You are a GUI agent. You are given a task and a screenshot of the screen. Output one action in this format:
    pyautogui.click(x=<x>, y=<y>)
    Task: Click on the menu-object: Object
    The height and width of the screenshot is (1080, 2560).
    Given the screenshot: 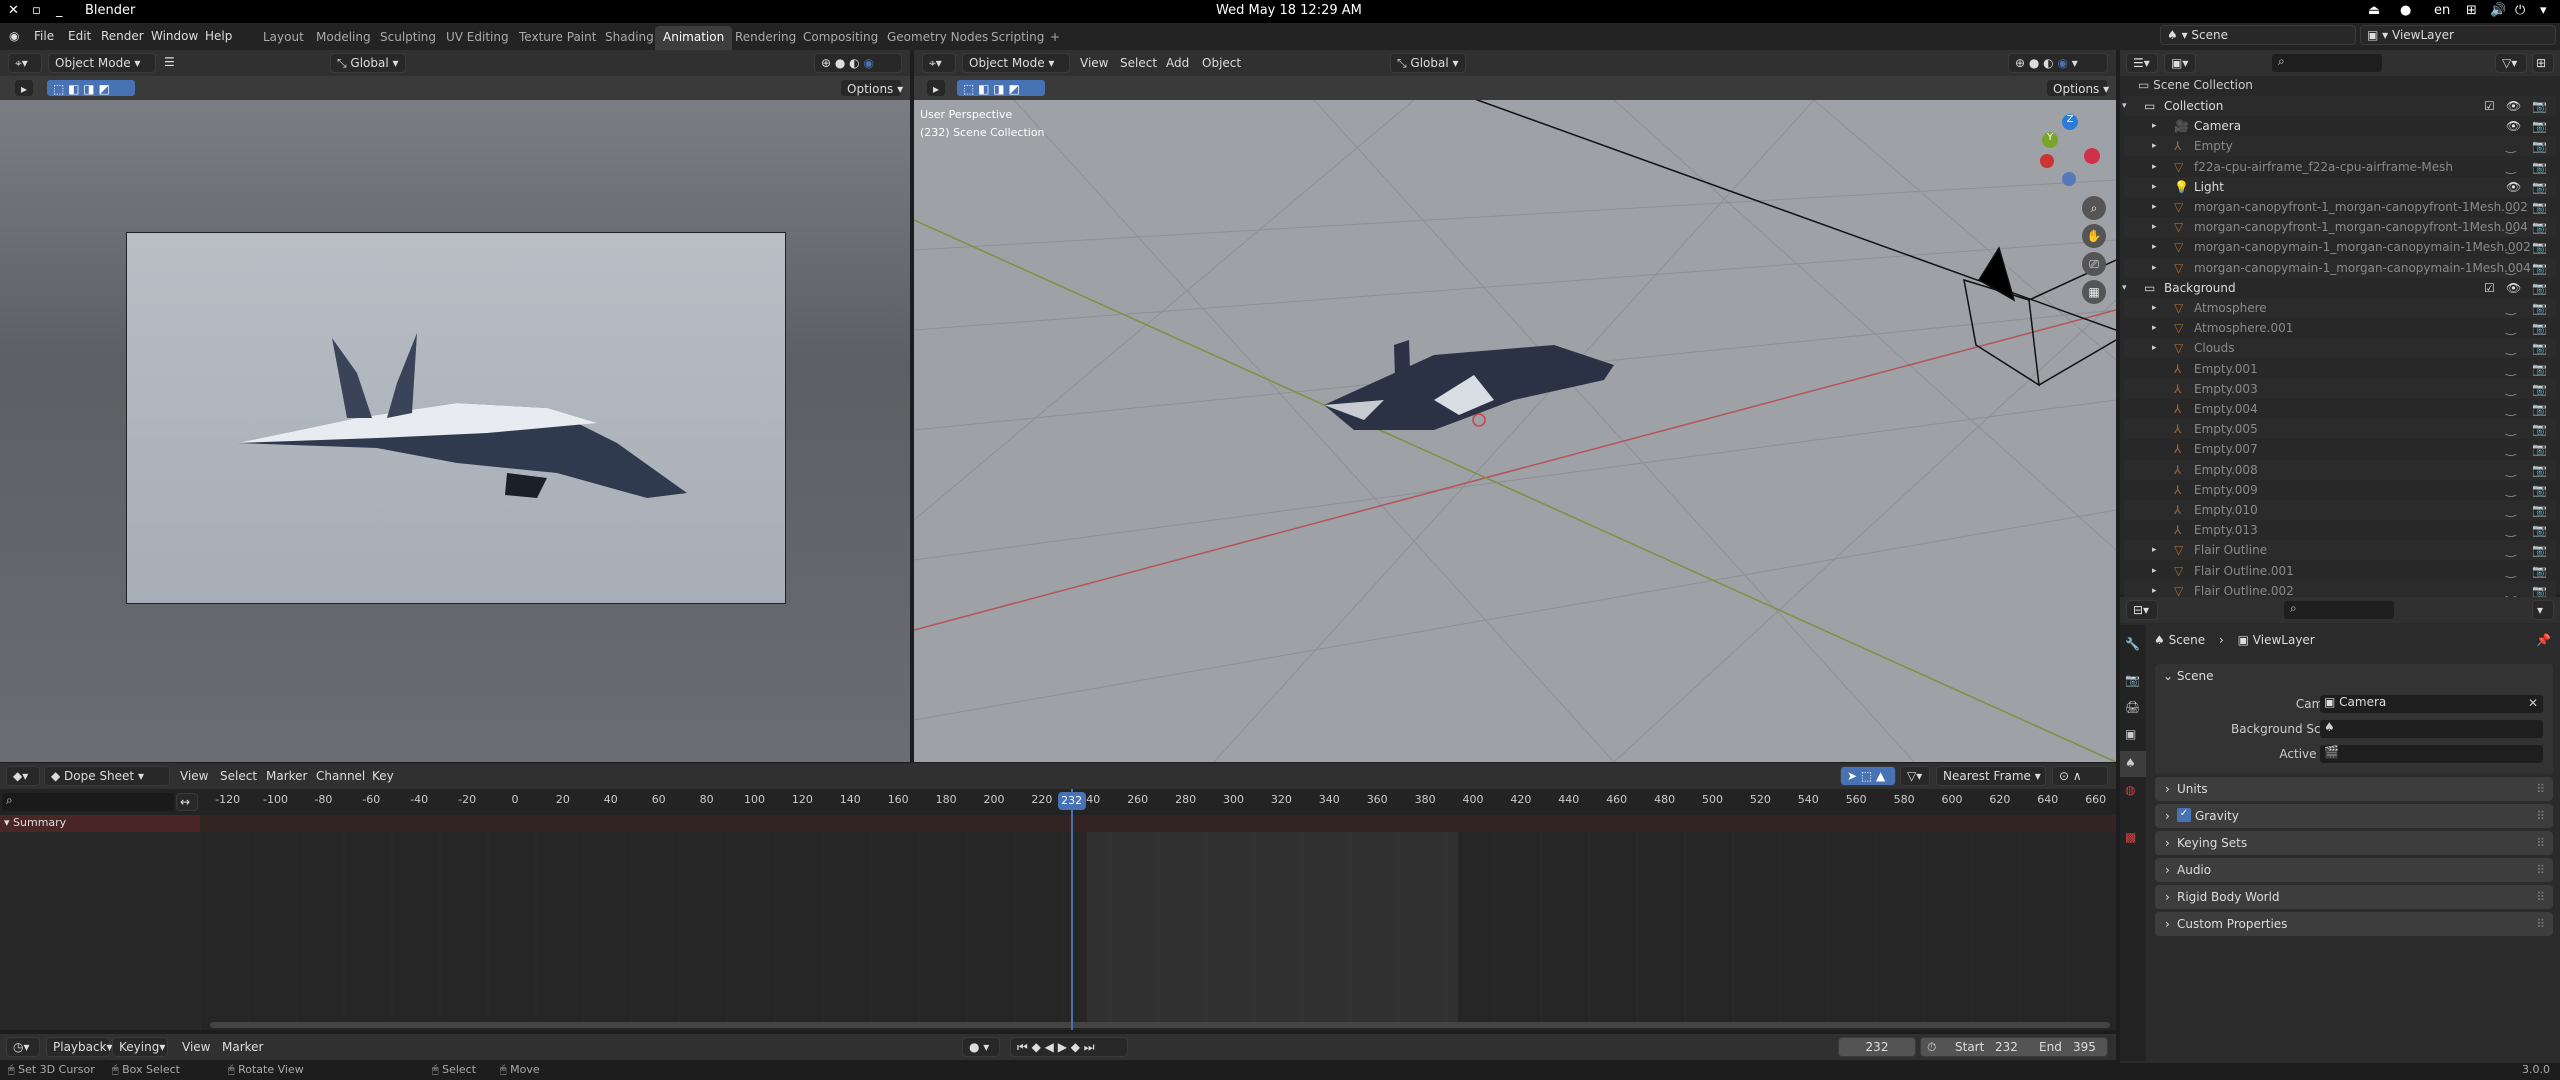 What is the action you would take?
    pyautogui.click(x=1221, y=63)
    